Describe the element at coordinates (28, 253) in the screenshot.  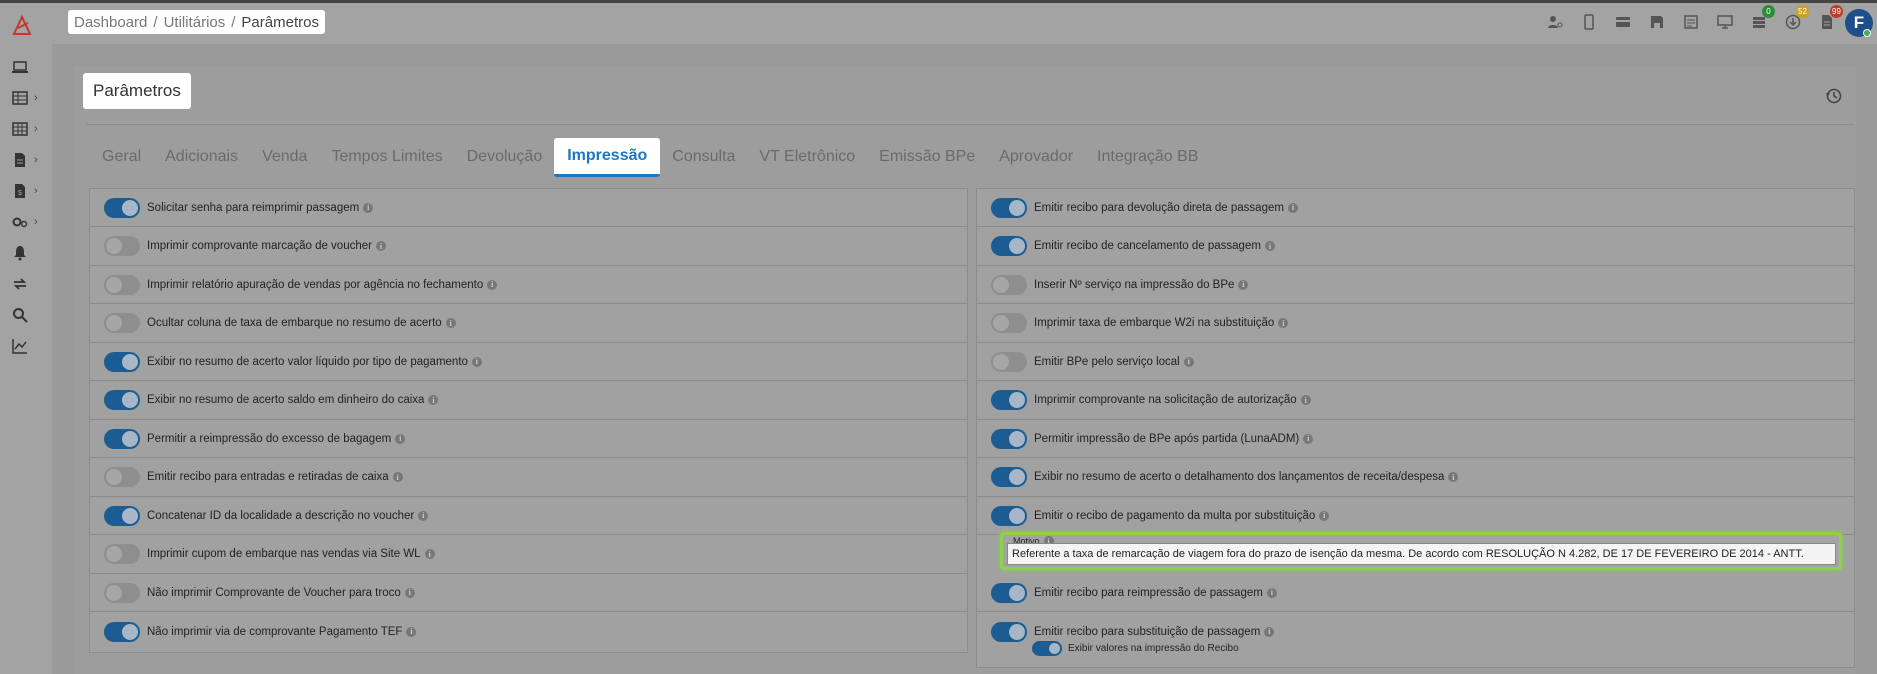
I see `sidebar-item-notifications` at that location.